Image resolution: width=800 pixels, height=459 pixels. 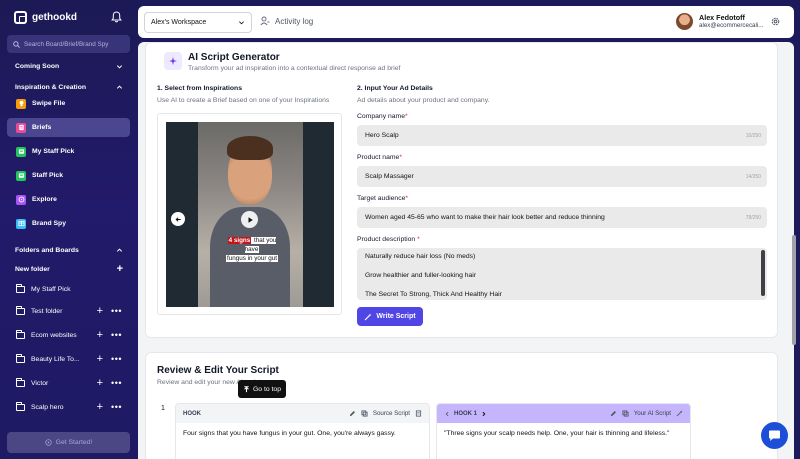 I want to click on product-description-label: Product description *, so click(x=388, y=239).